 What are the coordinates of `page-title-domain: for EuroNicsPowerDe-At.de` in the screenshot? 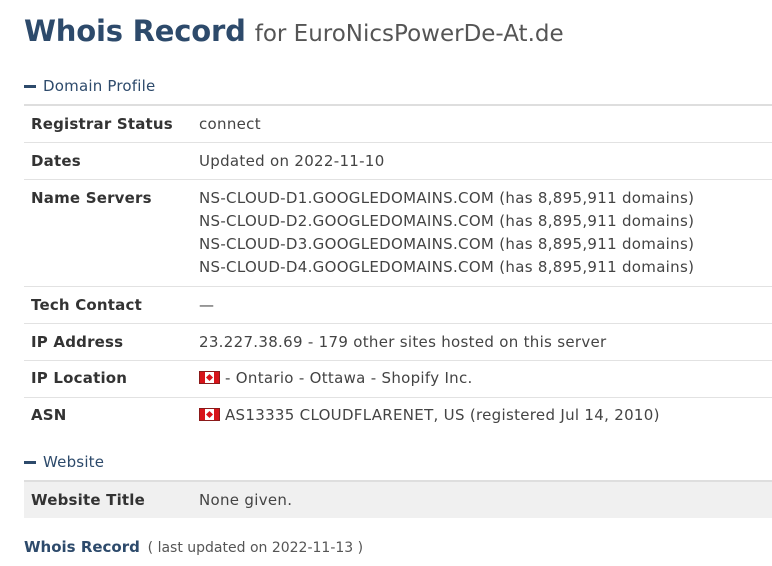 It's located at (409, 34).